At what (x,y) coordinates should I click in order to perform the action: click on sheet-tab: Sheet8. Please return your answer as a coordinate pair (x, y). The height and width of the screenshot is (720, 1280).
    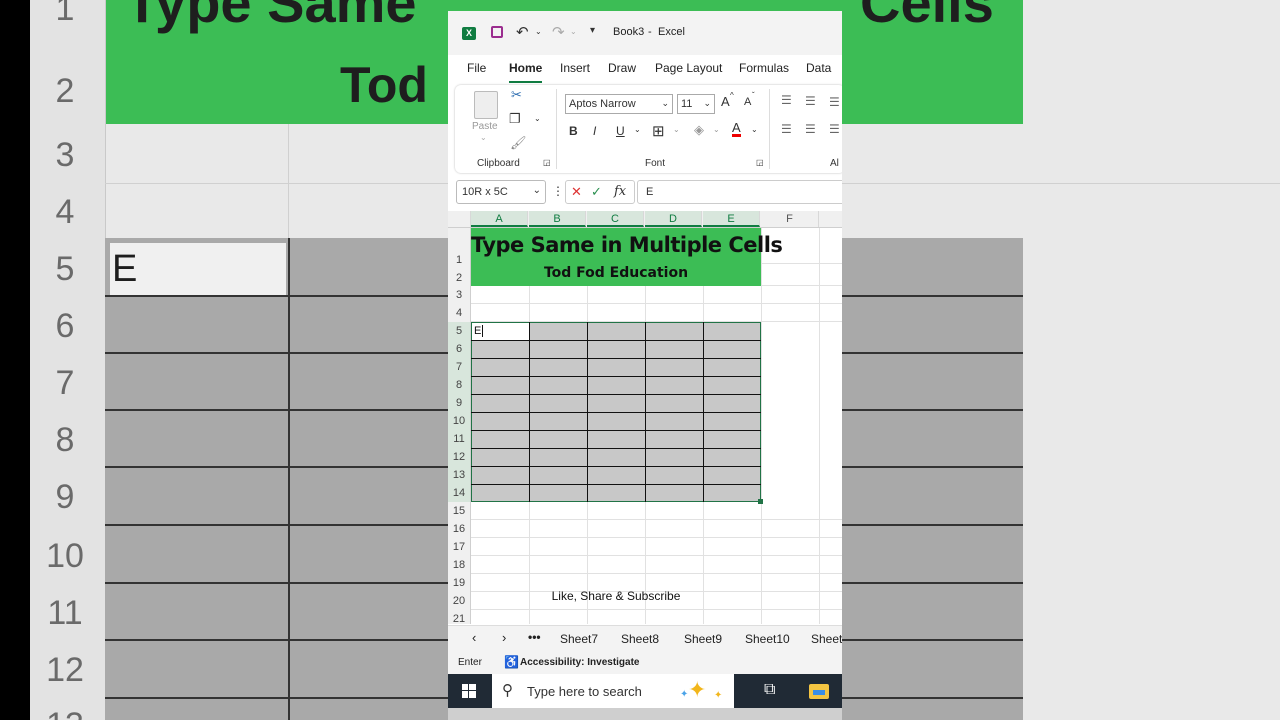
    Looking at the image, I should click on (640, 639).